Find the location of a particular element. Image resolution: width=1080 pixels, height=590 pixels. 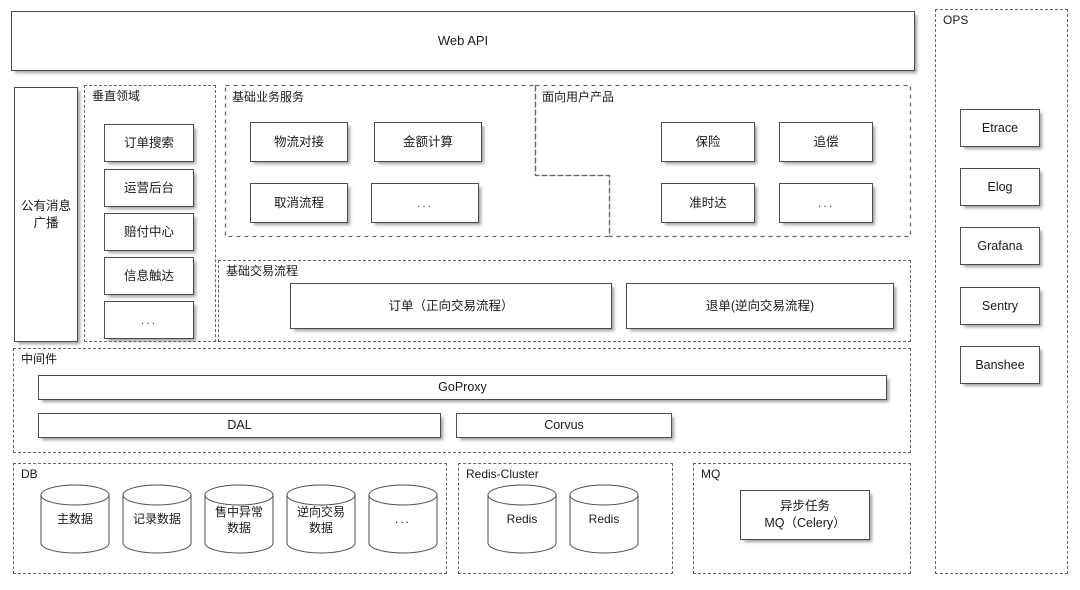

user-facing-products-label: 面向用户产品 is located at coordinates (578, 97).